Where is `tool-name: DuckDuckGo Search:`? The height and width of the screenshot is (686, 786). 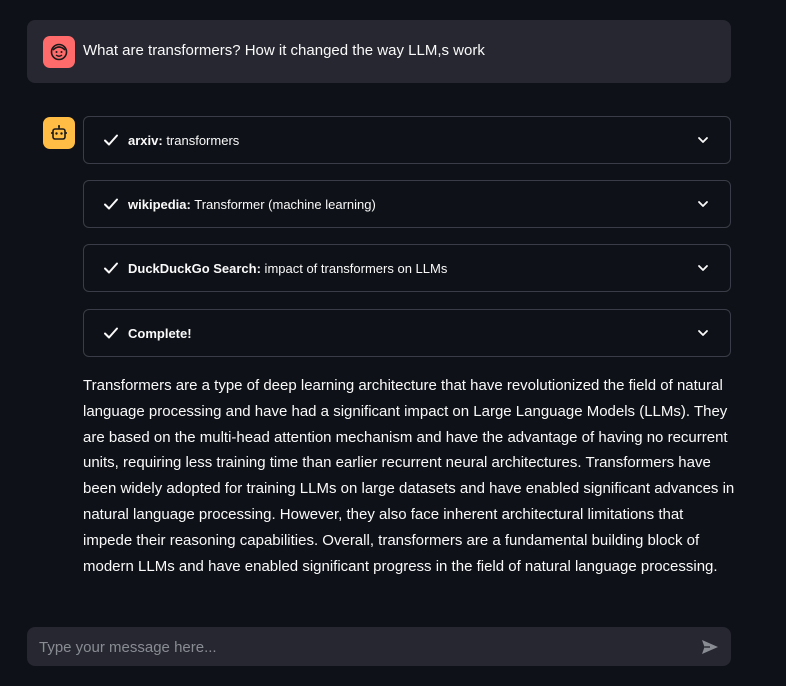 tool-name: DuckDuckGo Search: is located at coordinates (194, 268).